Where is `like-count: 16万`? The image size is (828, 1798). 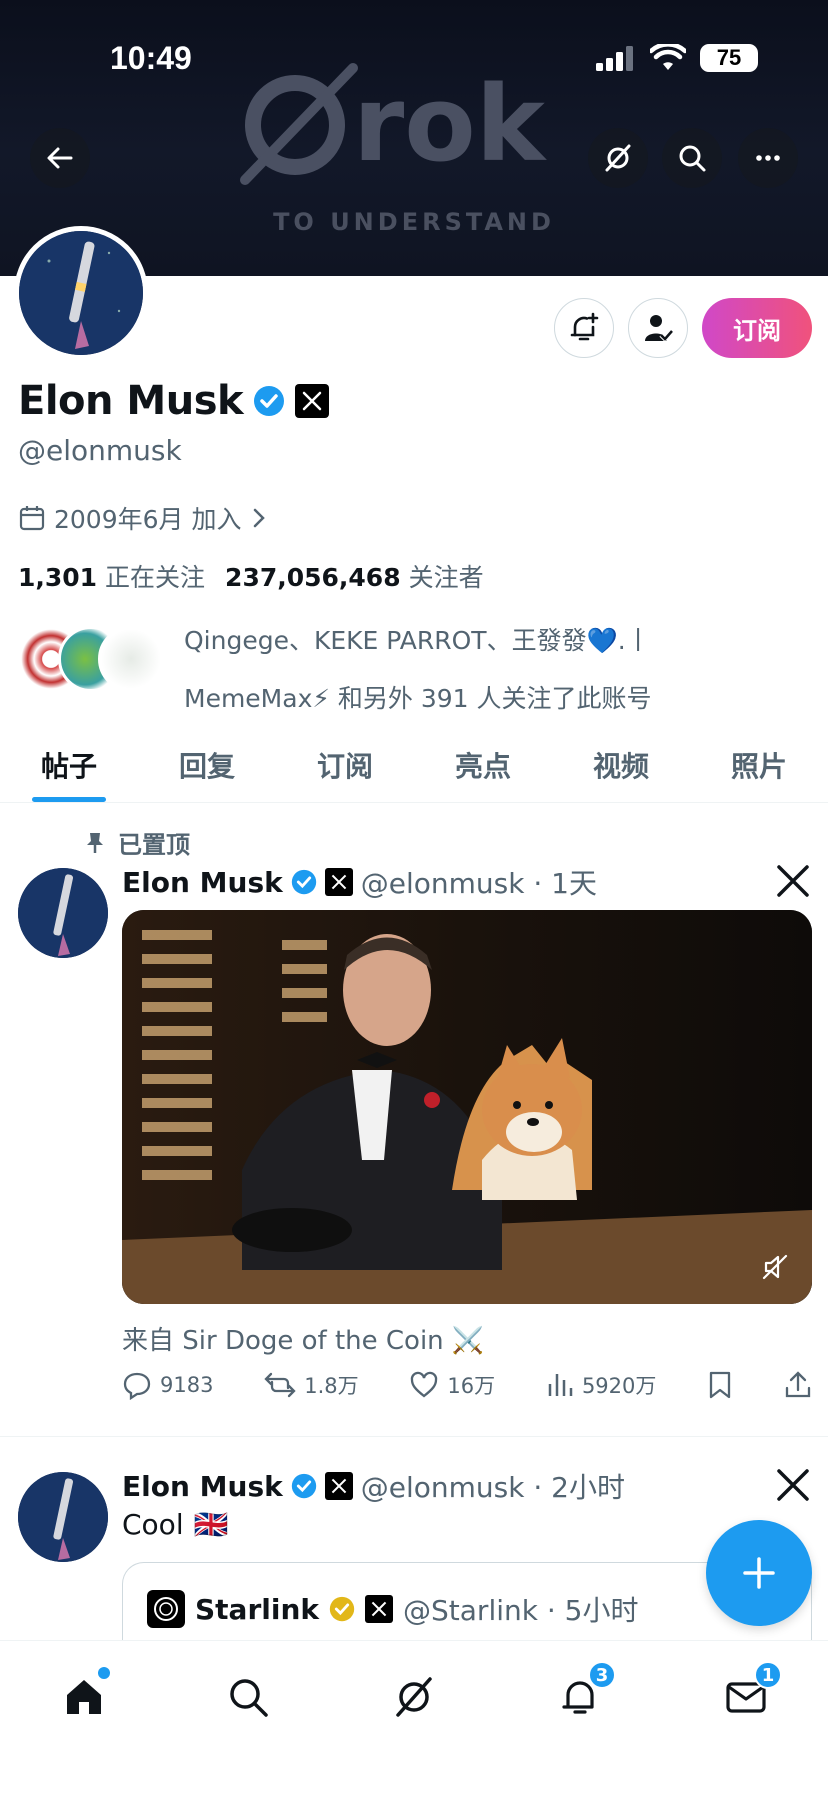 like-count: 16万 is located at coordinates (471, 1386).